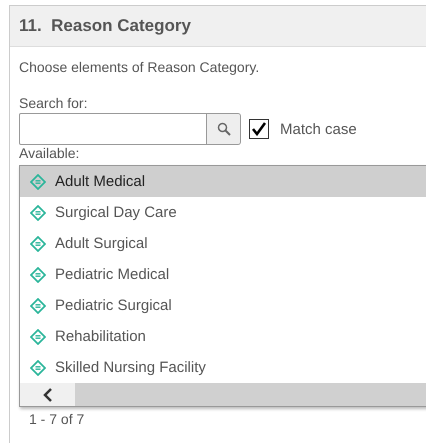  What do you see at coordinates (139, 67) in the screenshot?
I see `description-text: Choose elements of Reason Category.` at bounding box center [139, 67].